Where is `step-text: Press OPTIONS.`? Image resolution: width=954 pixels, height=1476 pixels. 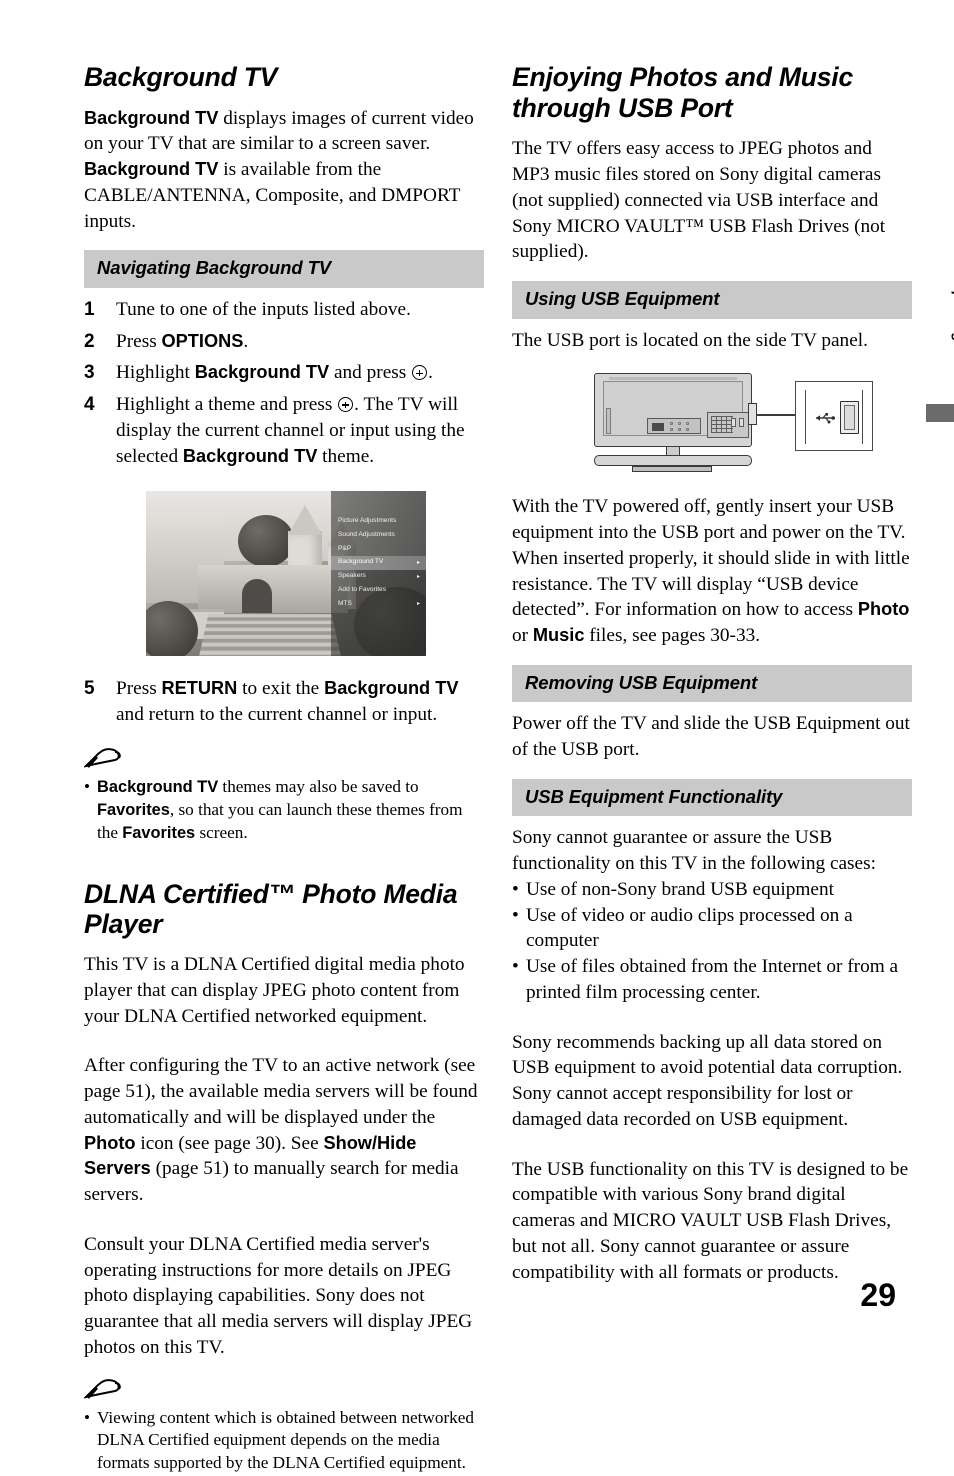 step-text: Press OPTIONS. is located at coordinates (300, 342).